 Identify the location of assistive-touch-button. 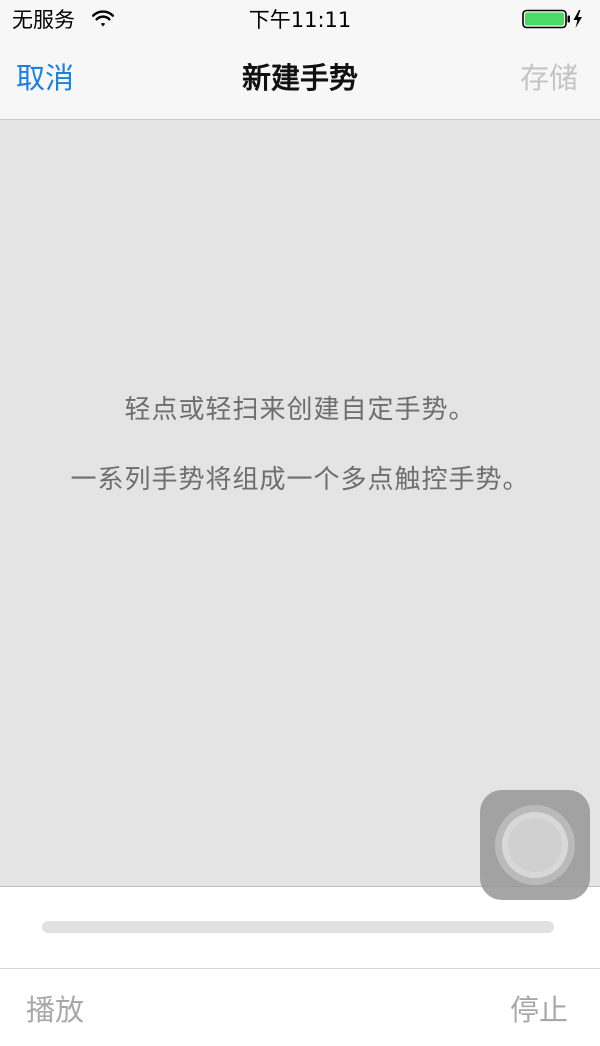
(535, 845).